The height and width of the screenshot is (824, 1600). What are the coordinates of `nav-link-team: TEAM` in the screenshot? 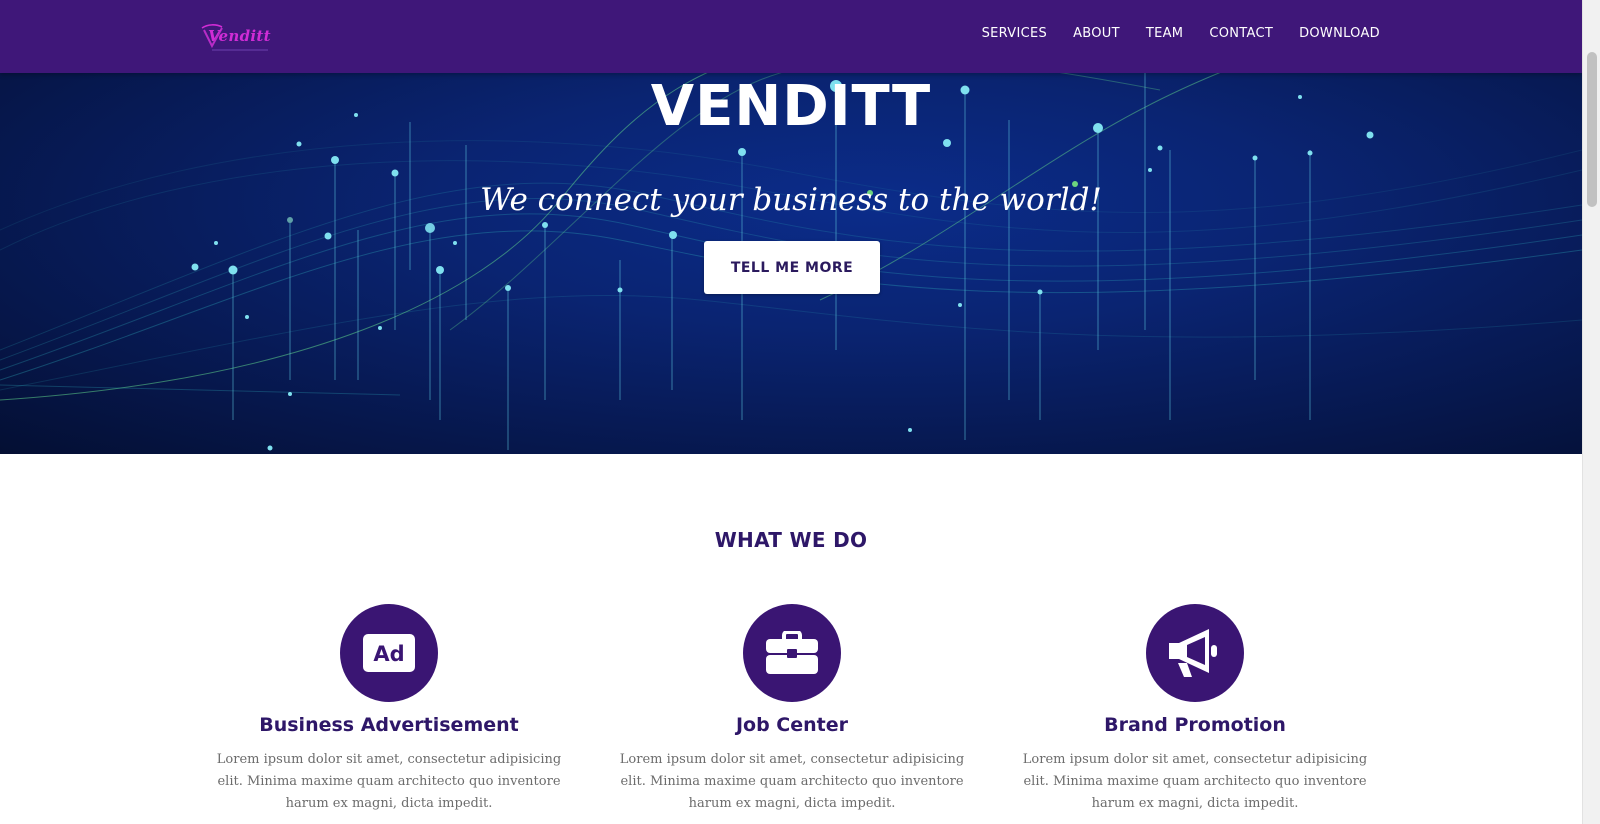 It's located at (1164, 33).